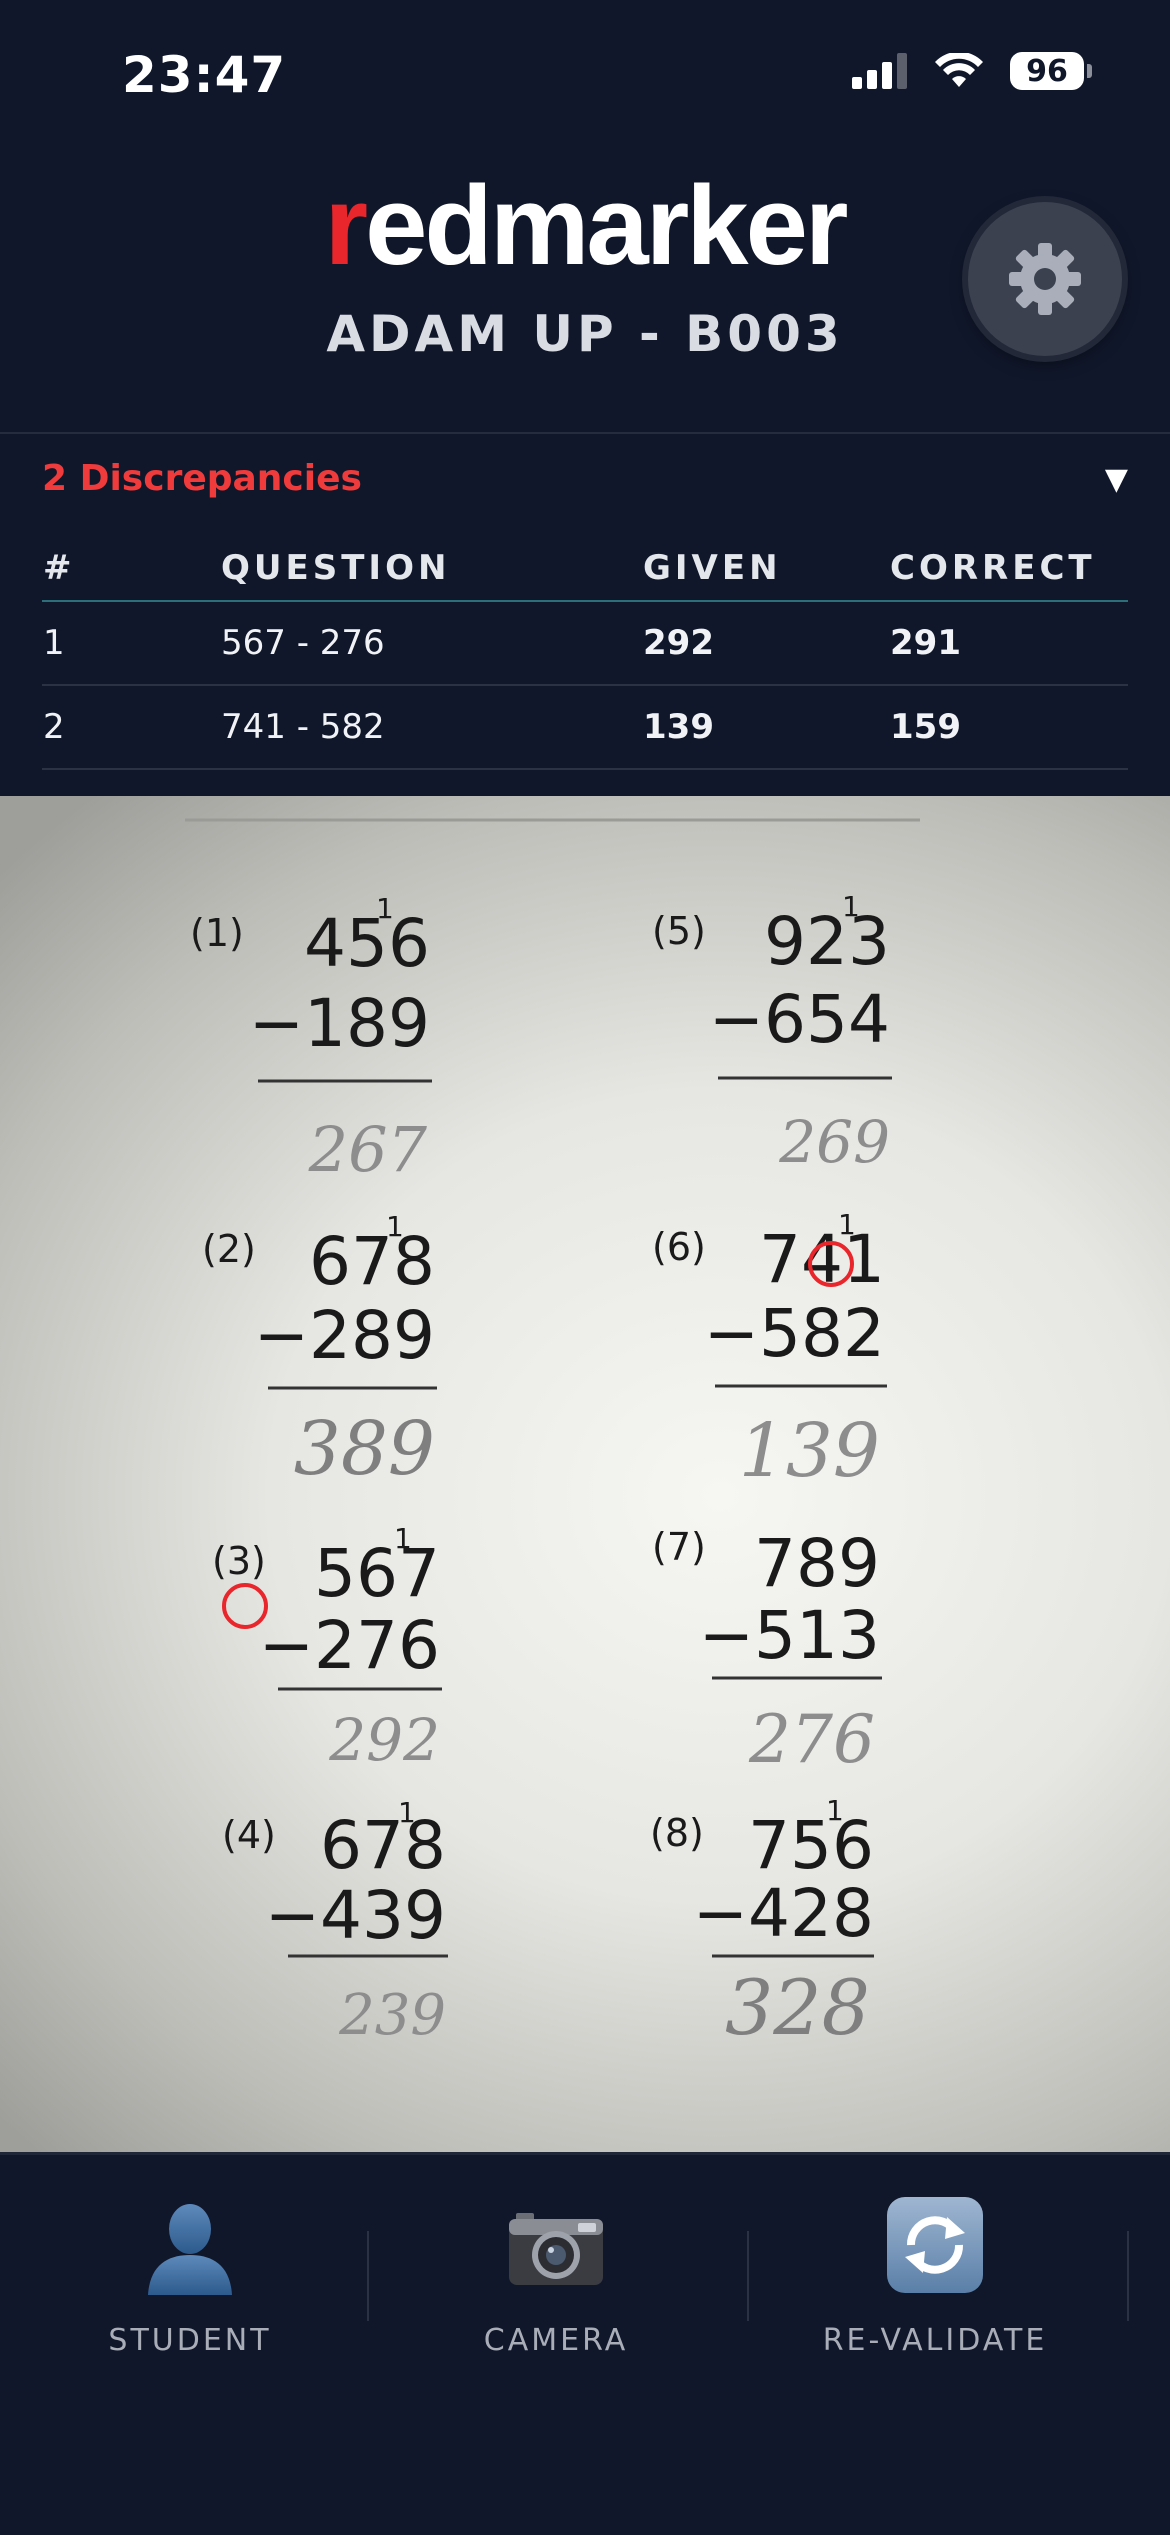 The image size is (1170, 2535). I want to click on camera-icon, so click(556, 2249).